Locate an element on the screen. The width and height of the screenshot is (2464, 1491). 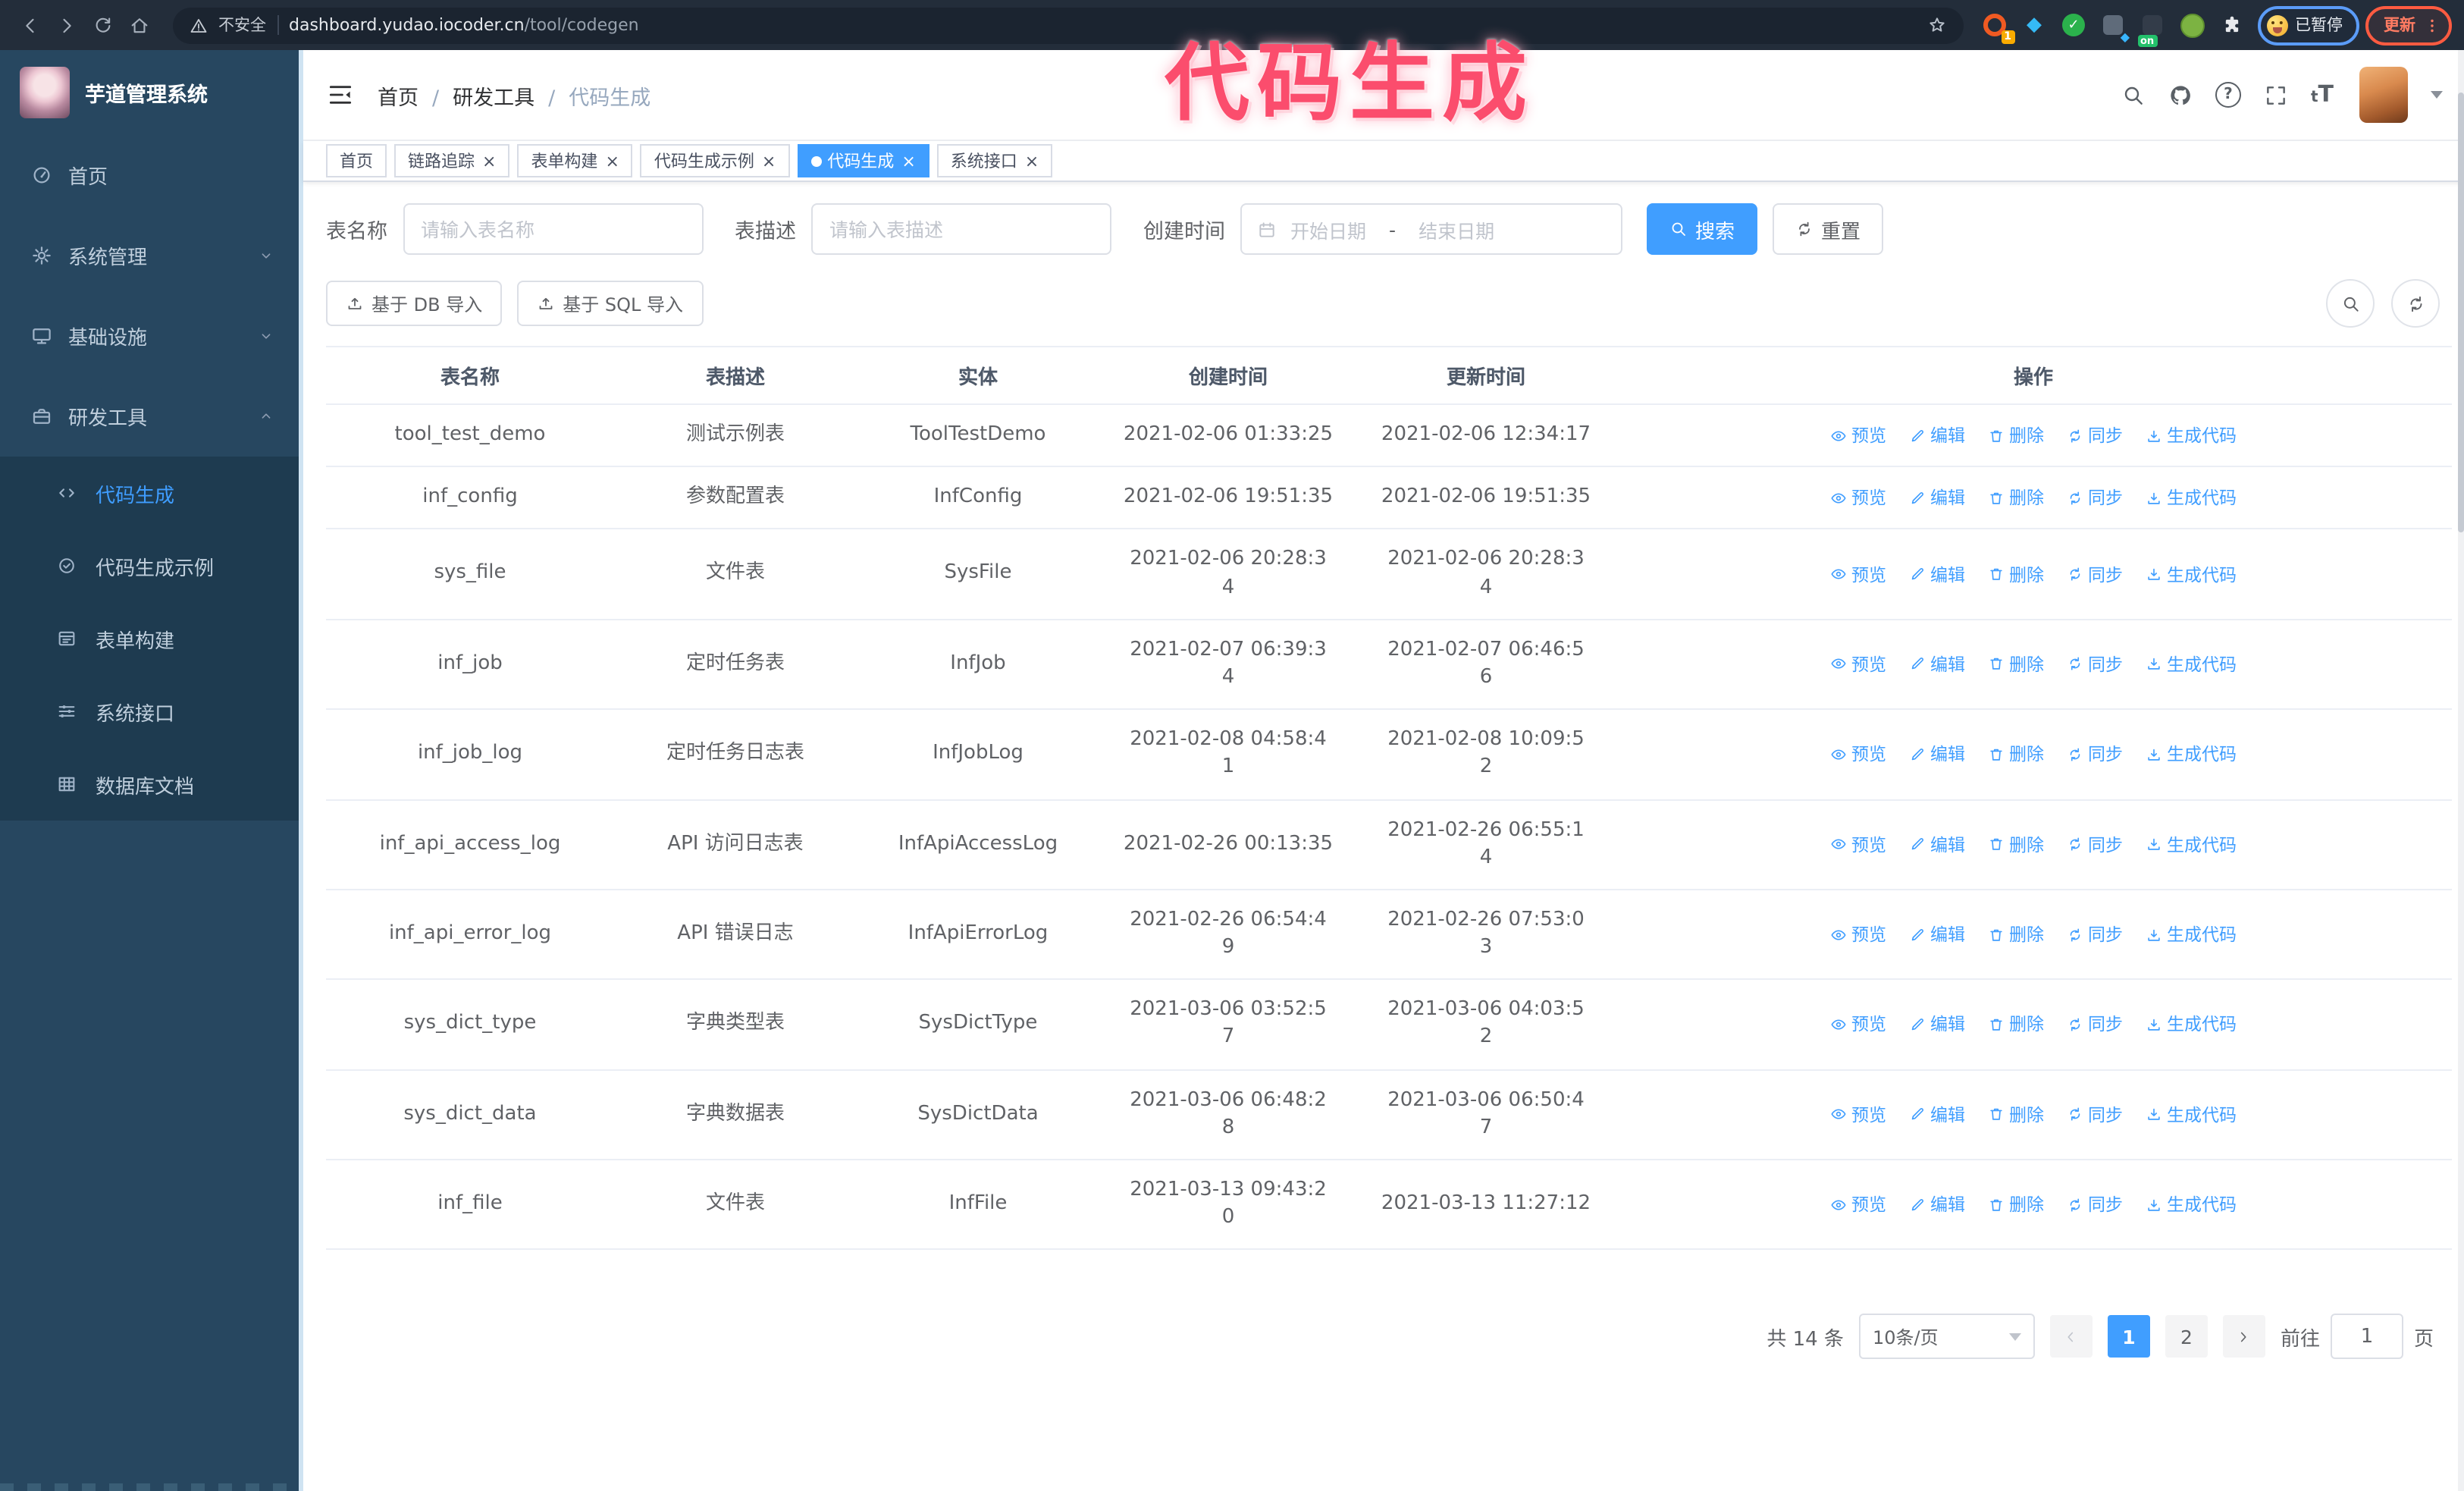
tab-codegen: 代码生成 × is located at coordinates (863, 160).